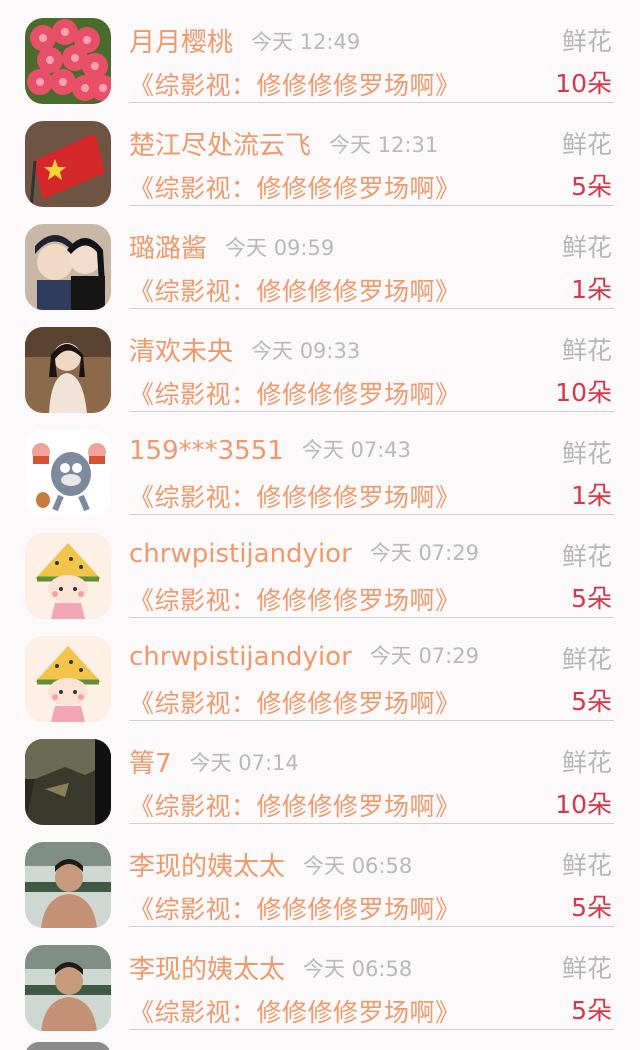 This screenshot has height=1050, width=640. Describe the element at coordinates (306, 42) in the screenshot. I see `timestamp: 今天 12:49` at that location.